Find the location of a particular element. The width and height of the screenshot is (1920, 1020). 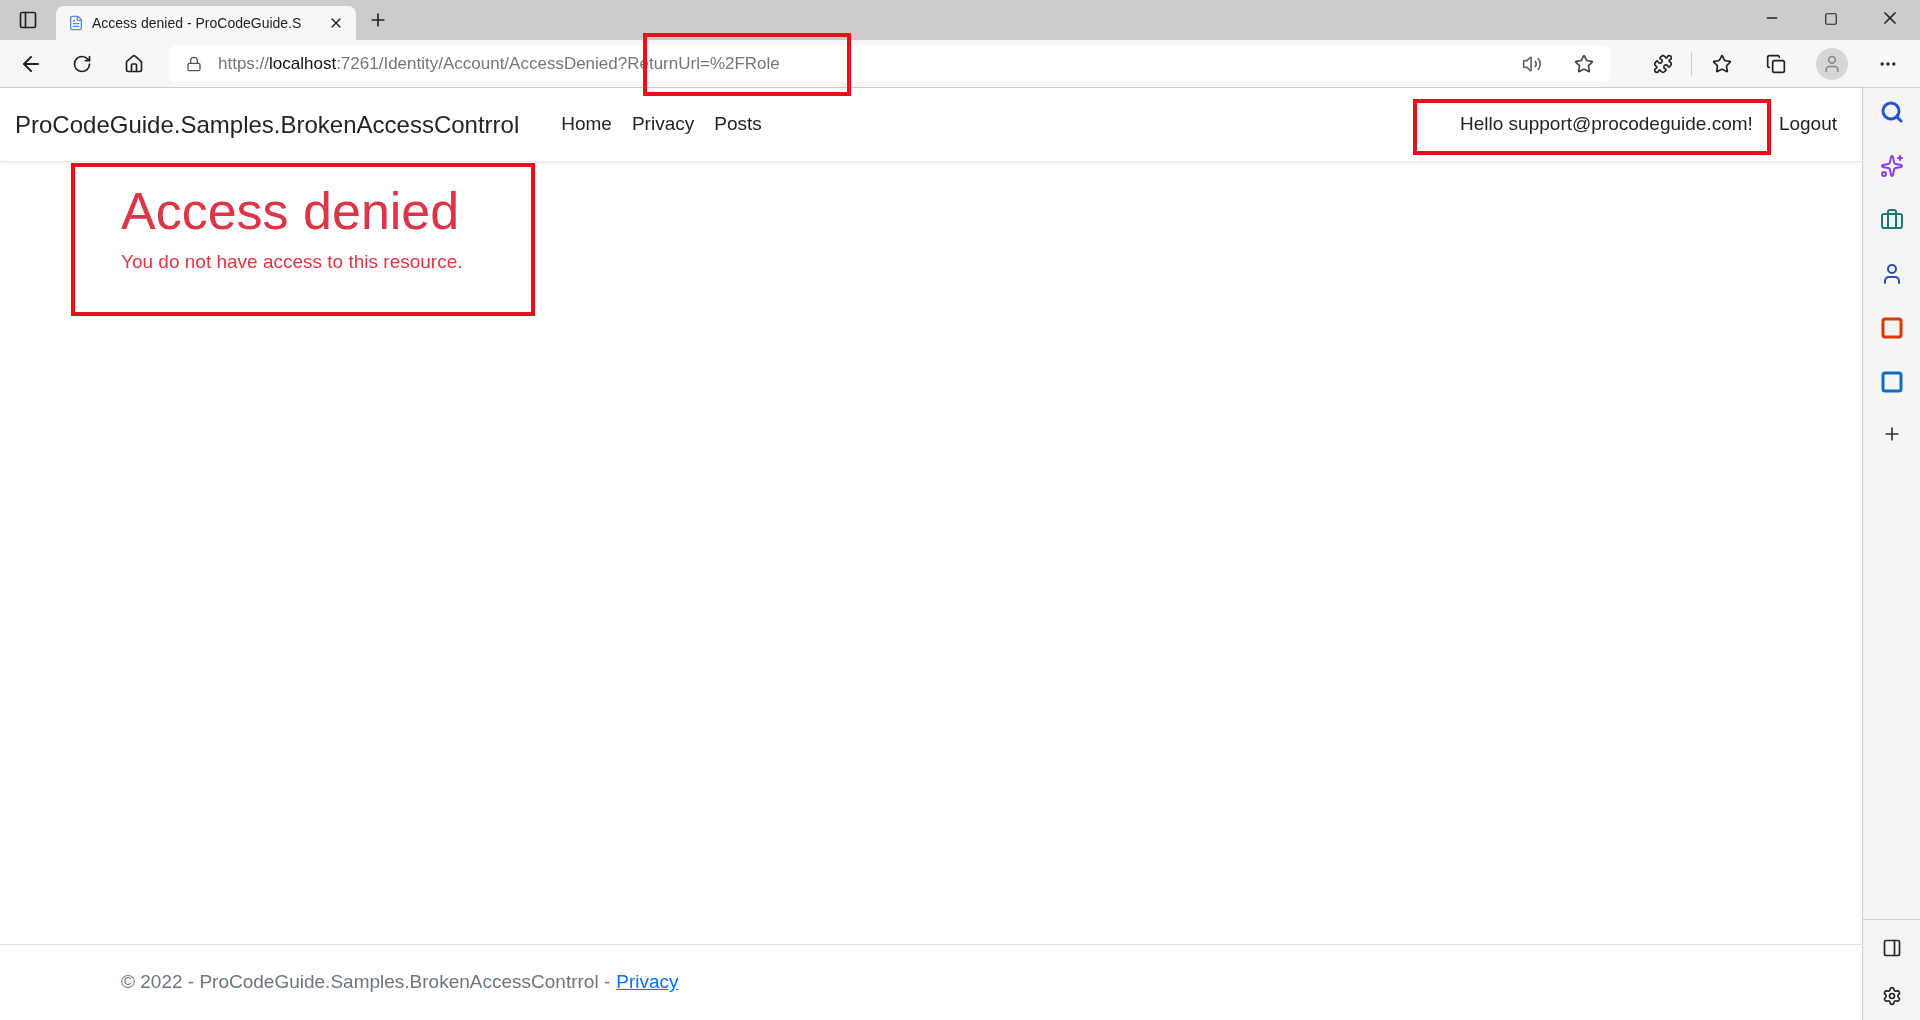

restore-icon is located at coordinates (1831, 19).